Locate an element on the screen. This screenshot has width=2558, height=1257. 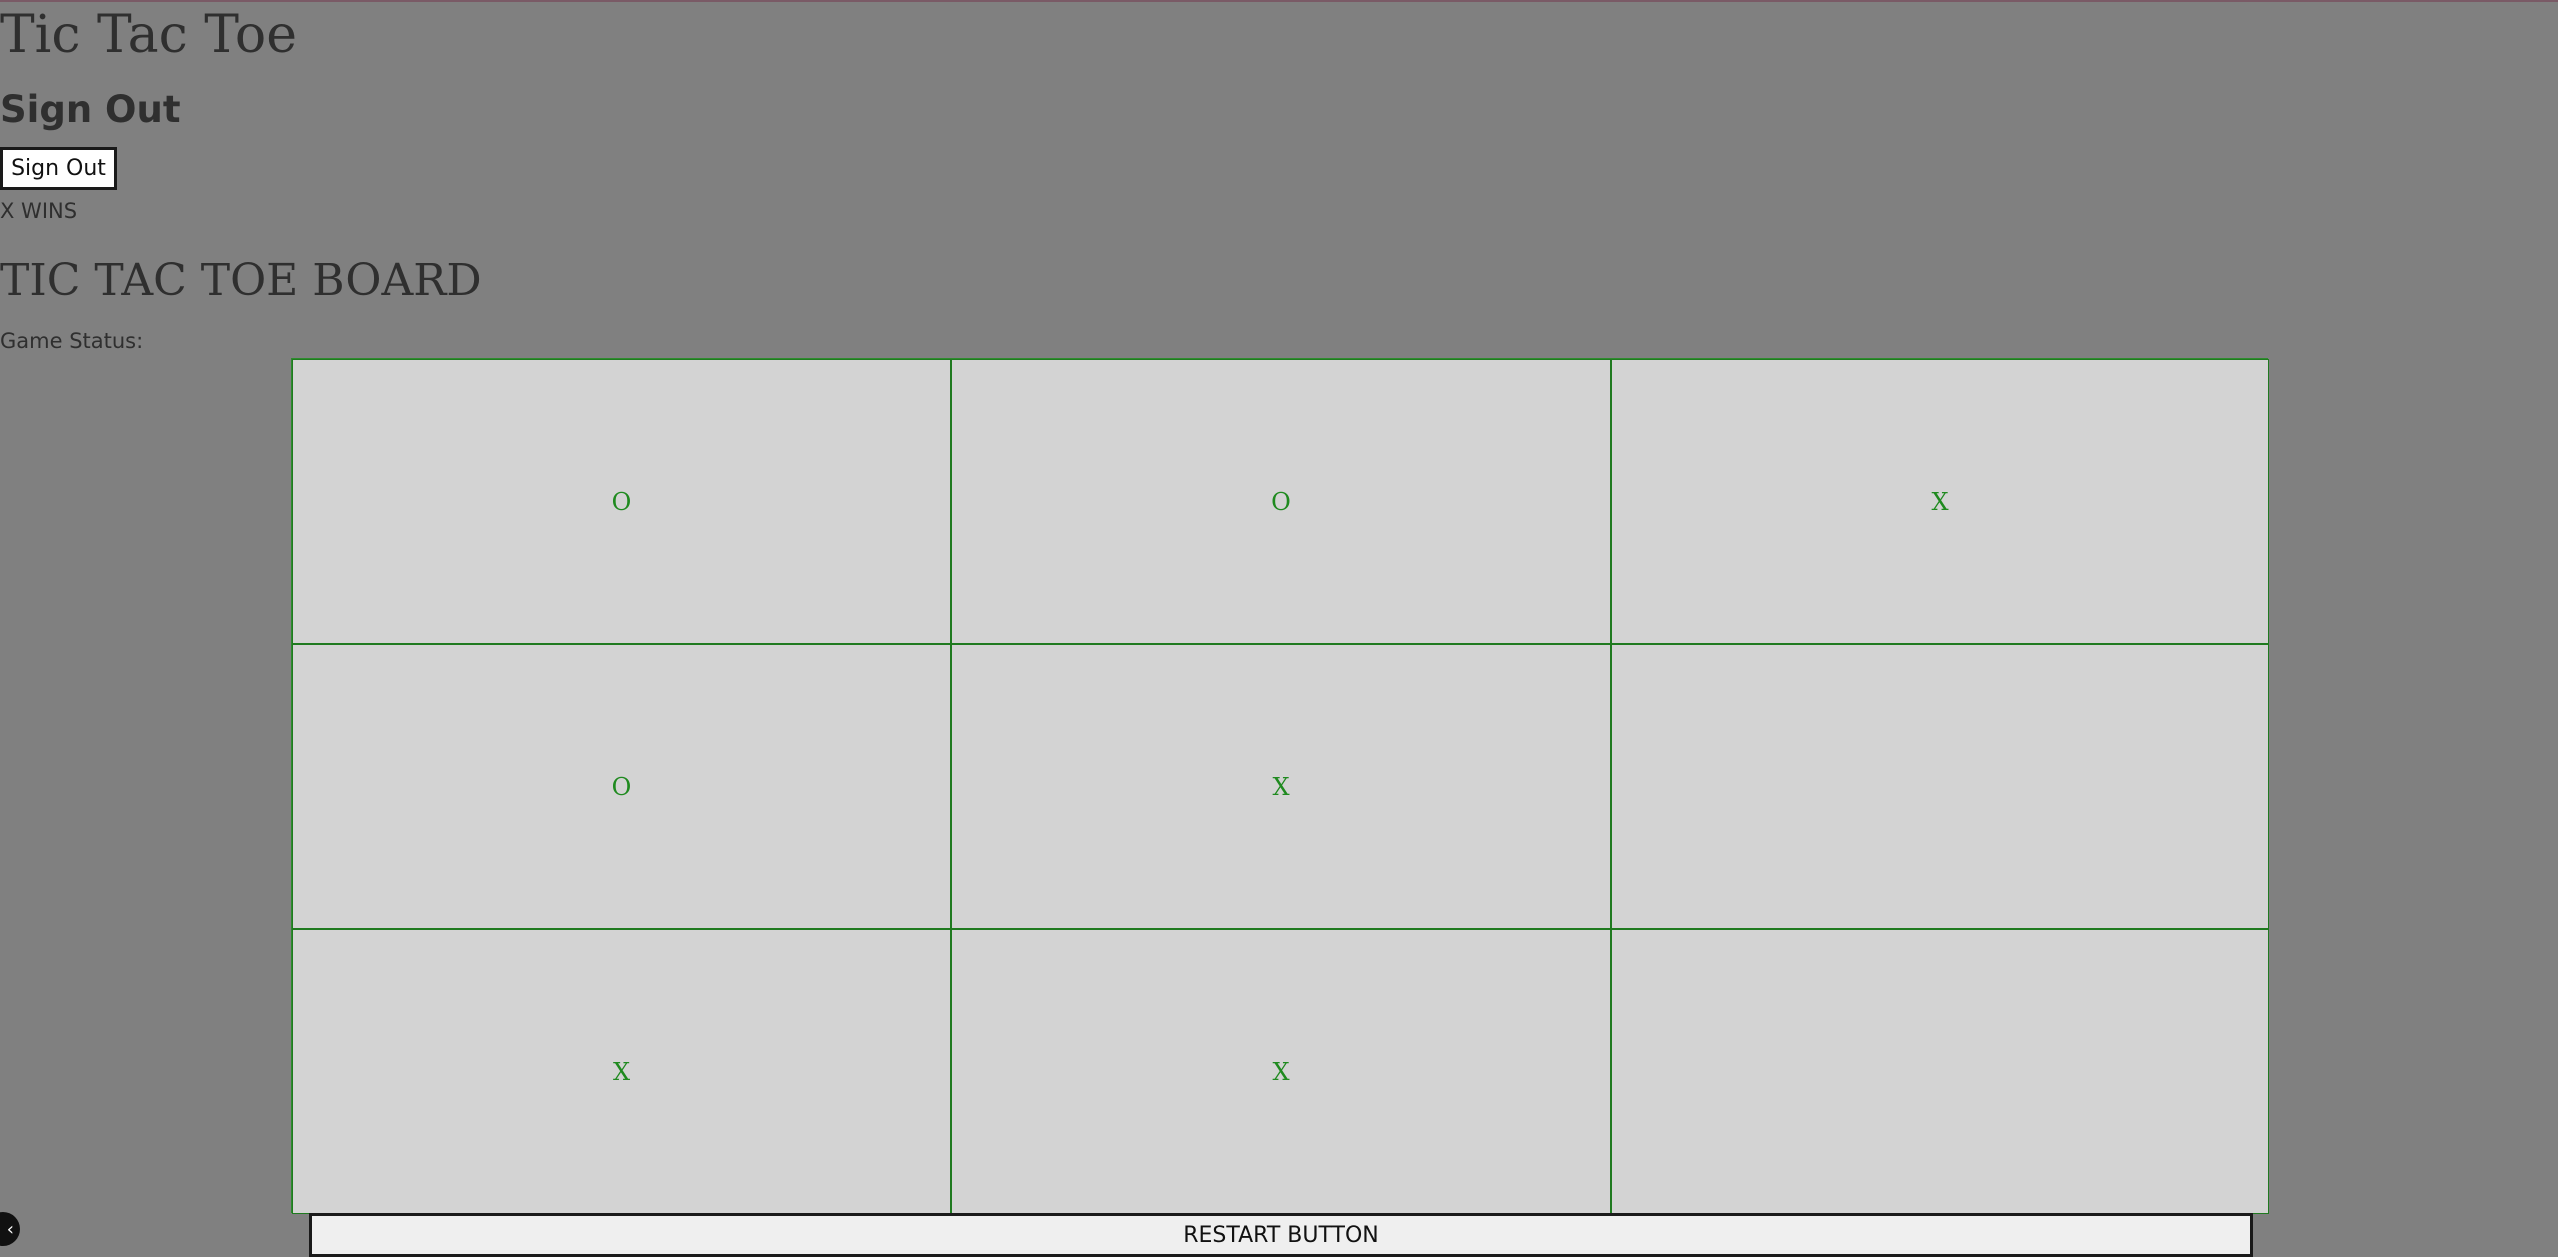
top-border-line is located at coordinates (1279, 1).